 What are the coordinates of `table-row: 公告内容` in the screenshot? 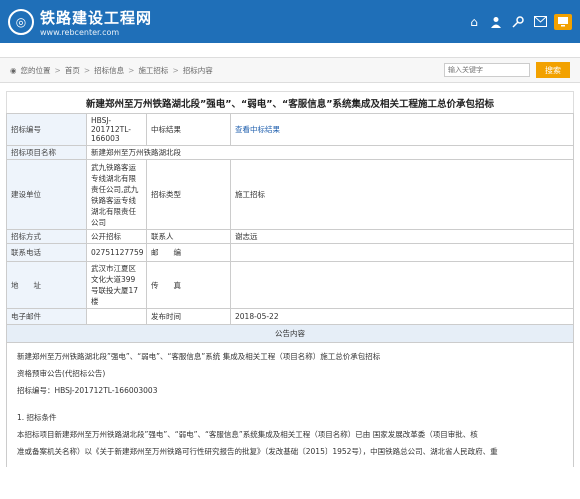 It's located at (290, 333).